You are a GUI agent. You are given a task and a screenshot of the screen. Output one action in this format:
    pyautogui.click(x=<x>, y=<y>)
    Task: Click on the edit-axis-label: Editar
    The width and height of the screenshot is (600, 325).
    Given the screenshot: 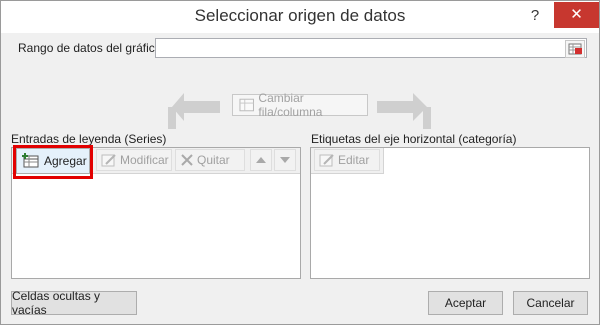 What is the action you would take?
    pyautogui.click(x=354, y=160)
    